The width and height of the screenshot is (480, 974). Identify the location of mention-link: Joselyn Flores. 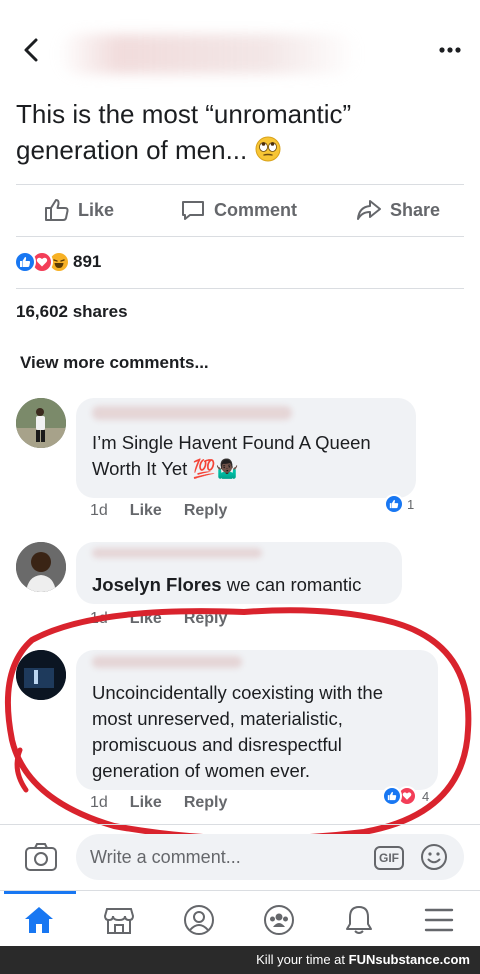
(157, 584).